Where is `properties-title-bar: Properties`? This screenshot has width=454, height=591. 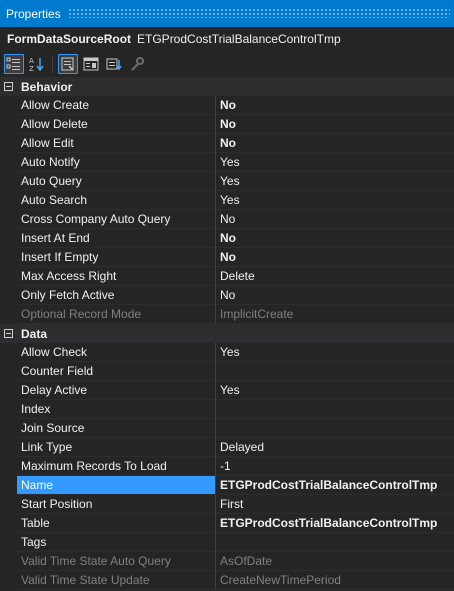
properties-title-bar: Properties is located at coordinates (227, 13).